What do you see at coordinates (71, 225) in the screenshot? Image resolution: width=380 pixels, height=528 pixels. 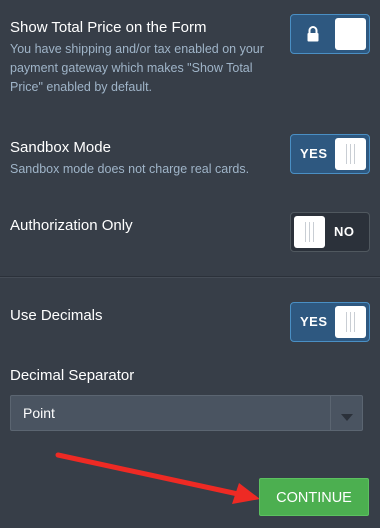 I see `authorization-only-title: Authorization Only` at bounding box center [71, 225].